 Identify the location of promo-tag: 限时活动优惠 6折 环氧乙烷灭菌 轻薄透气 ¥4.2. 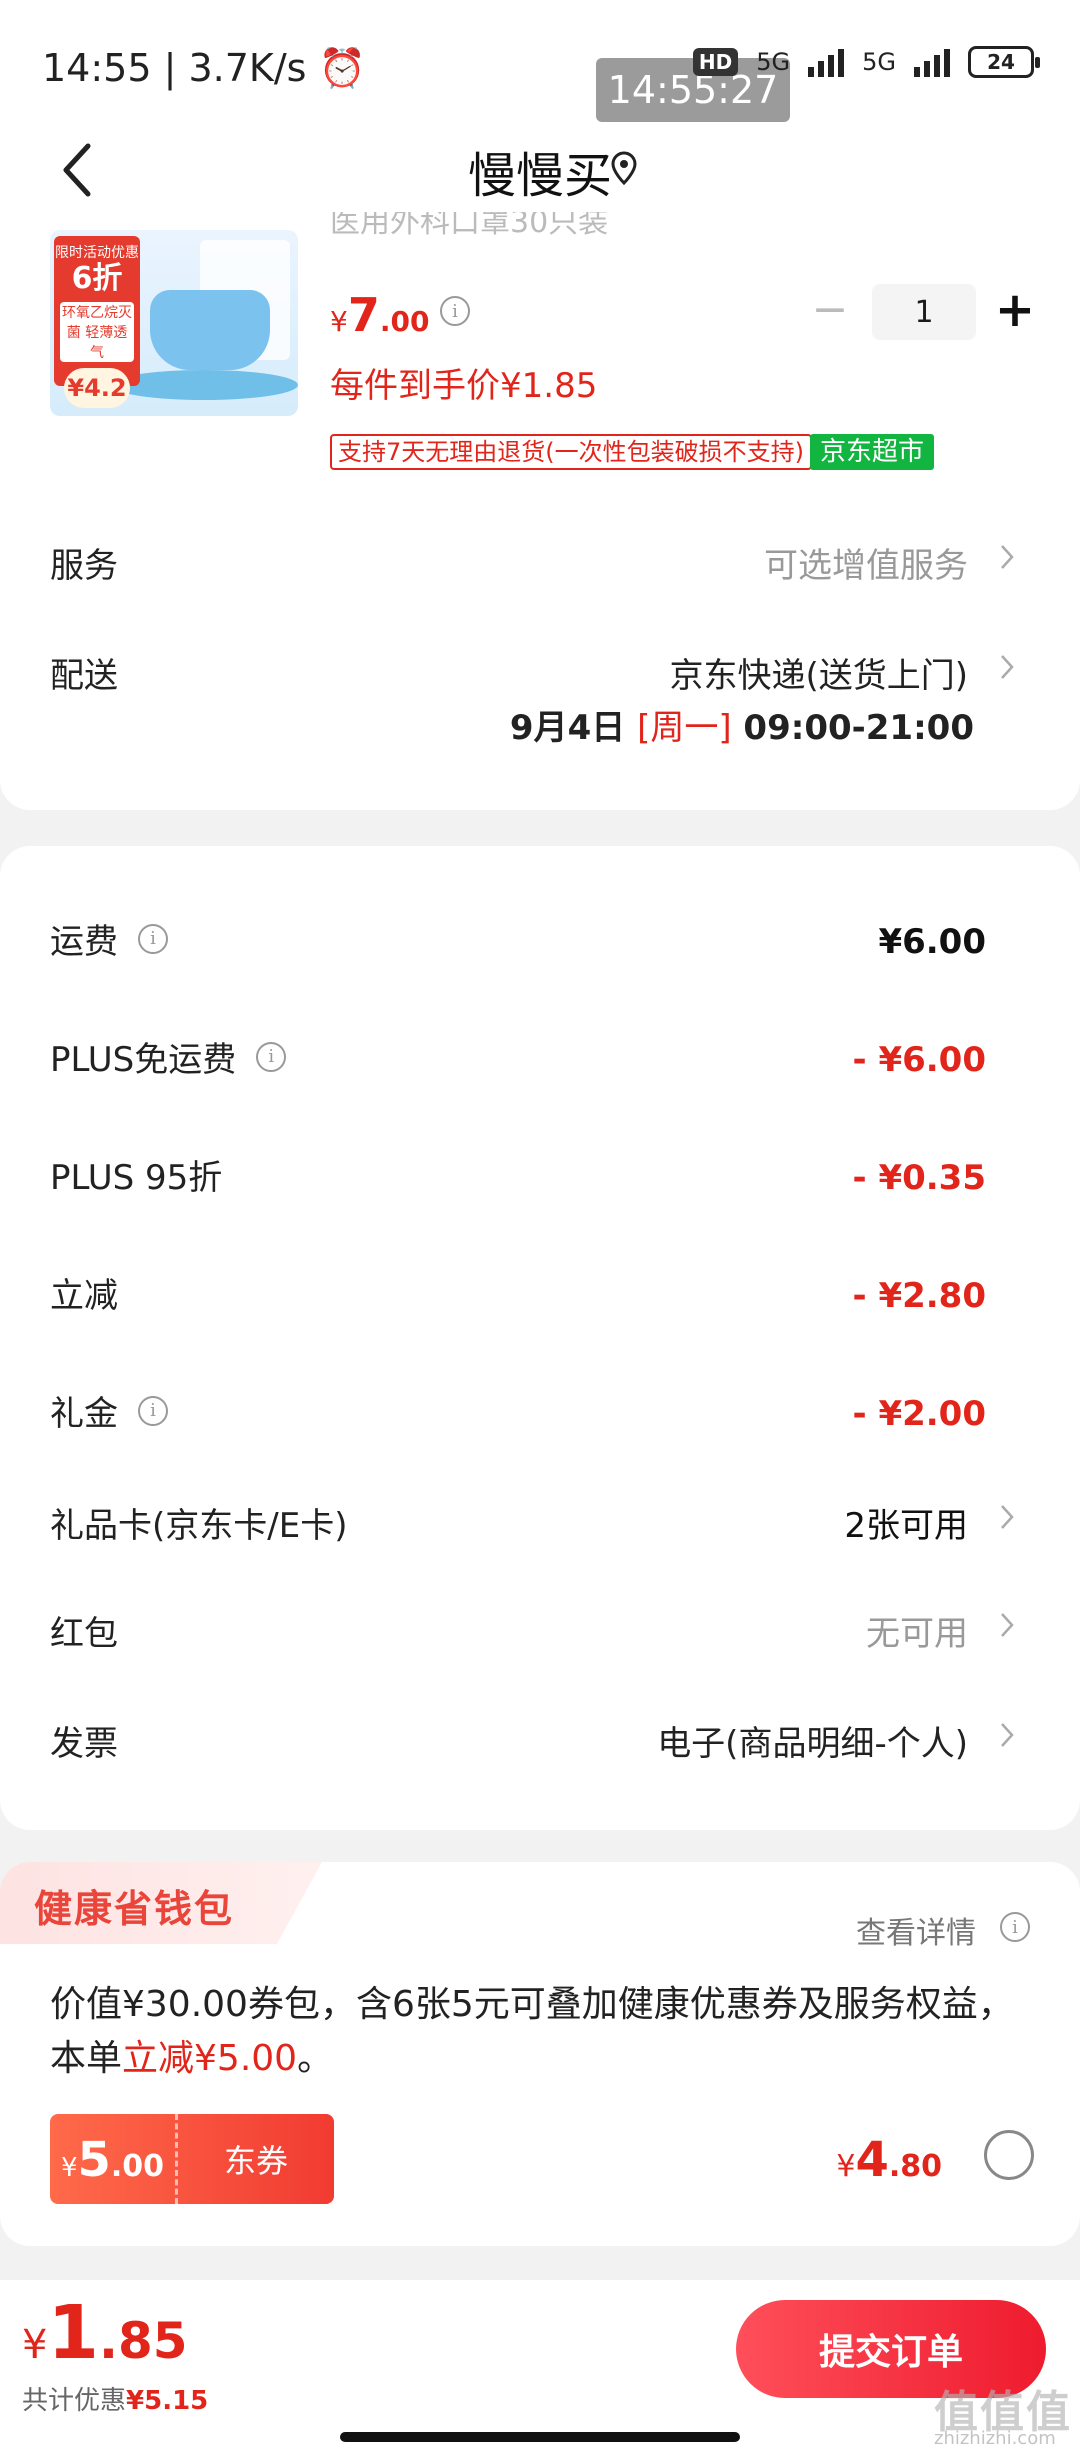
(97, 322).